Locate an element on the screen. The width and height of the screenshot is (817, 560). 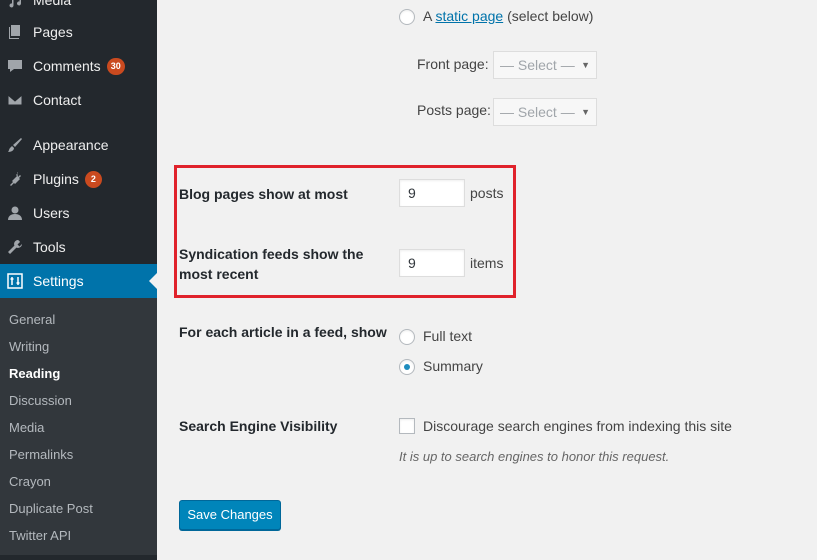
sidebar-item-users: Users is located at coordinates (78, 213).